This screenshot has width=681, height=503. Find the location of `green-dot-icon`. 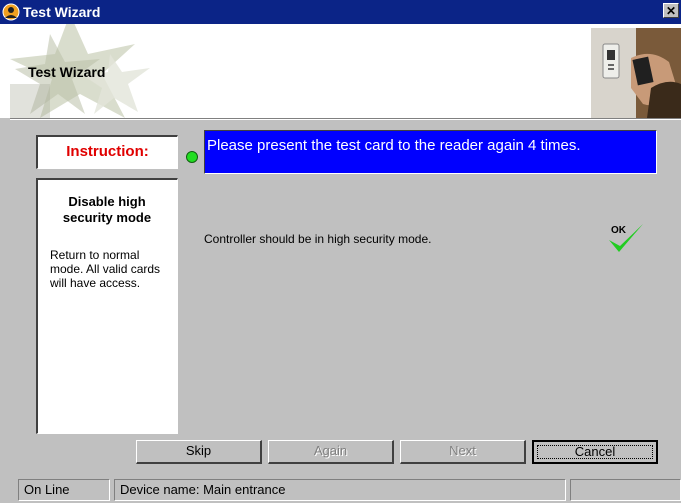

green-dot-icon is located at coordinates (192, 157).